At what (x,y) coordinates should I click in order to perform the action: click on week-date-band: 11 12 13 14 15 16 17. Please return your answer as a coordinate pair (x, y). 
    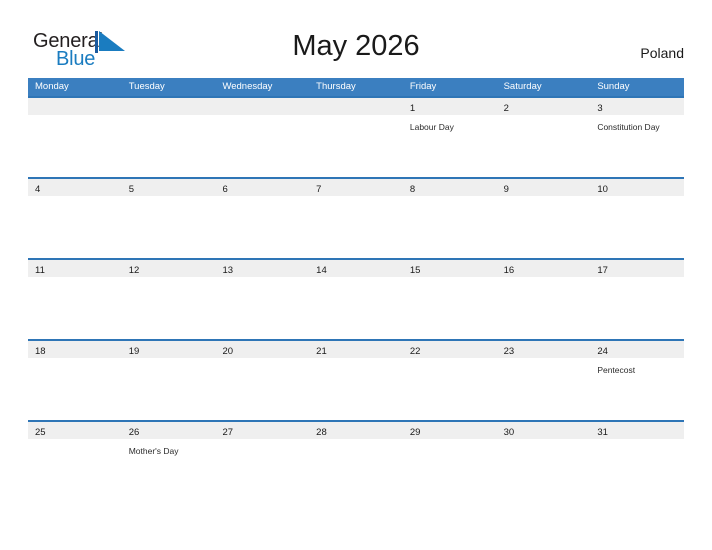
    Looking at the image, I should click on (356, 268).